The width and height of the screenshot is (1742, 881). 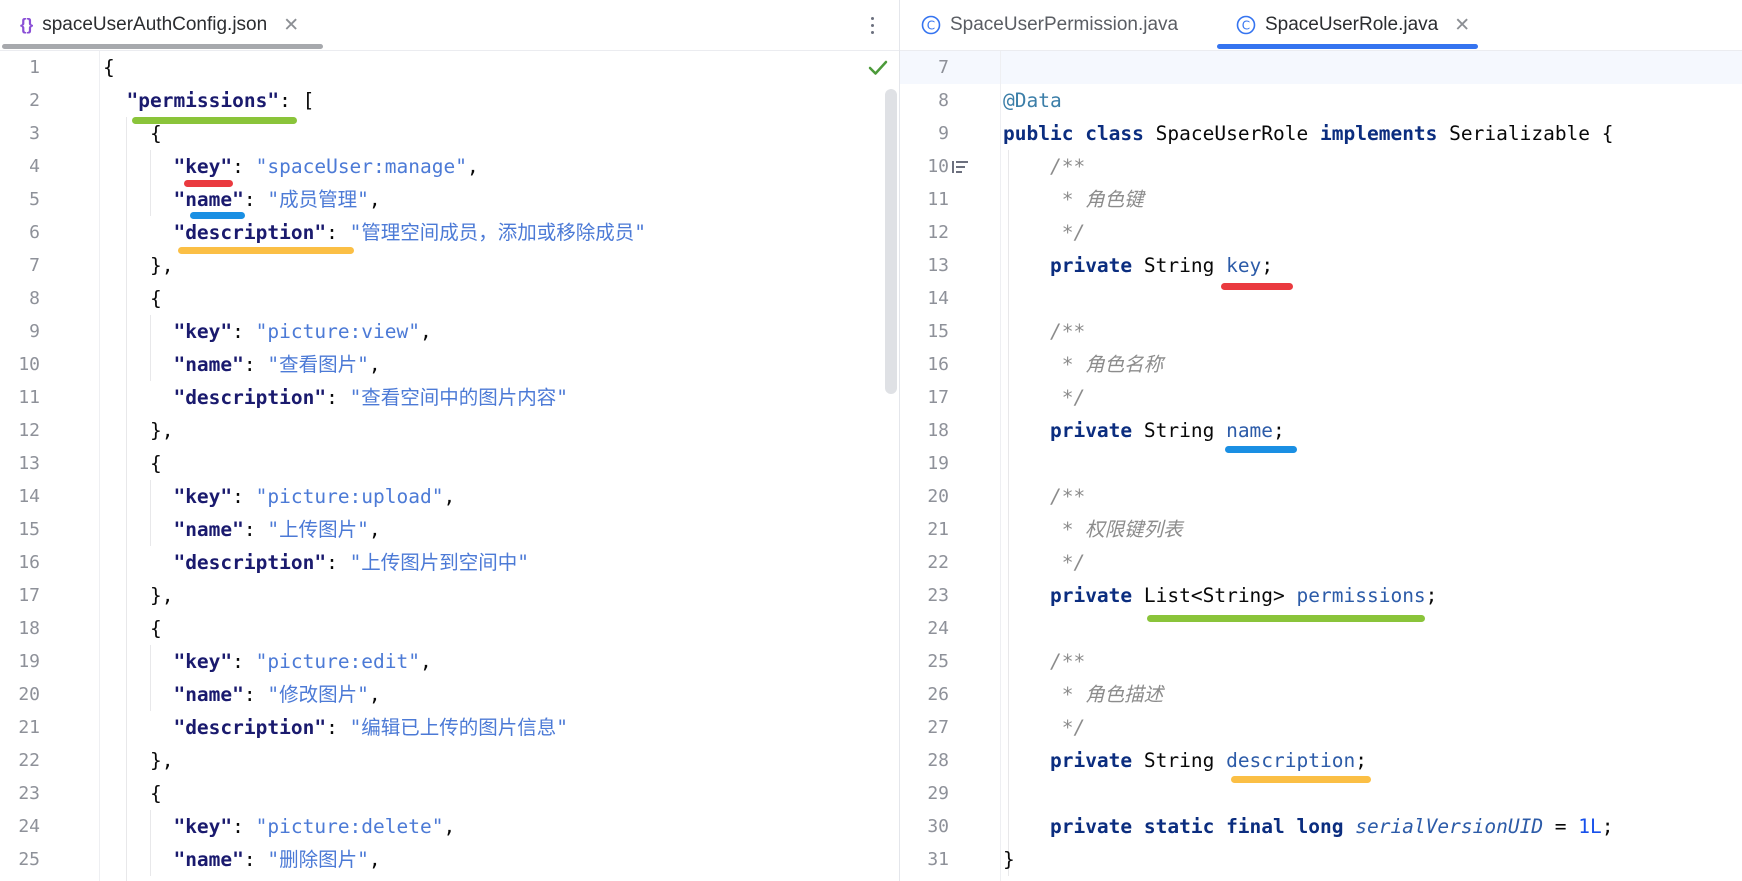 What do you see at coordinates (1038, 133) in the screenshot?
I see `keyword: public` at bounding box center [1038, 133].